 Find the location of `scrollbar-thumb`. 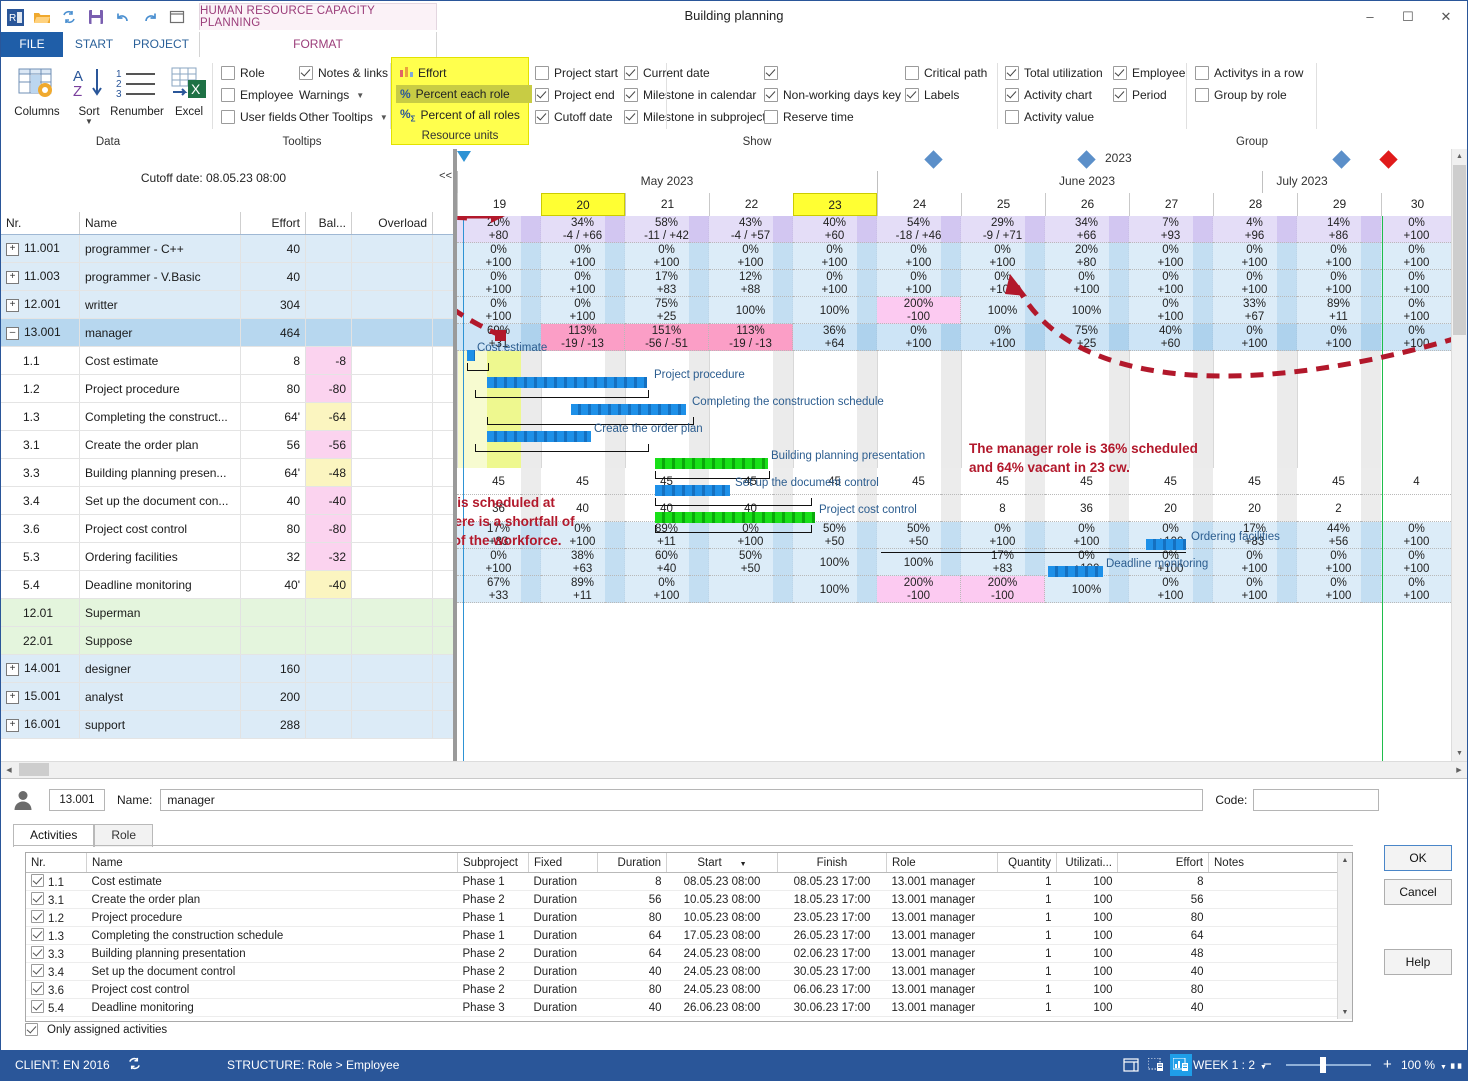

scrollbar-thumb is located at coordinates (34, 769).